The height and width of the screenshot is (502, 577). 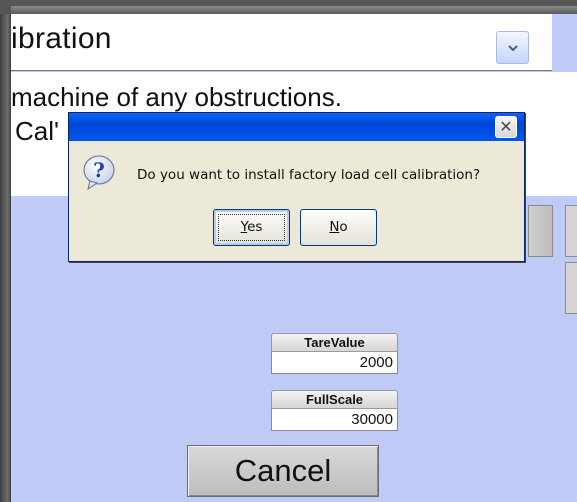 I want to click on instruction-line-1: machine of any obstructions., so click(x=176, y=97).